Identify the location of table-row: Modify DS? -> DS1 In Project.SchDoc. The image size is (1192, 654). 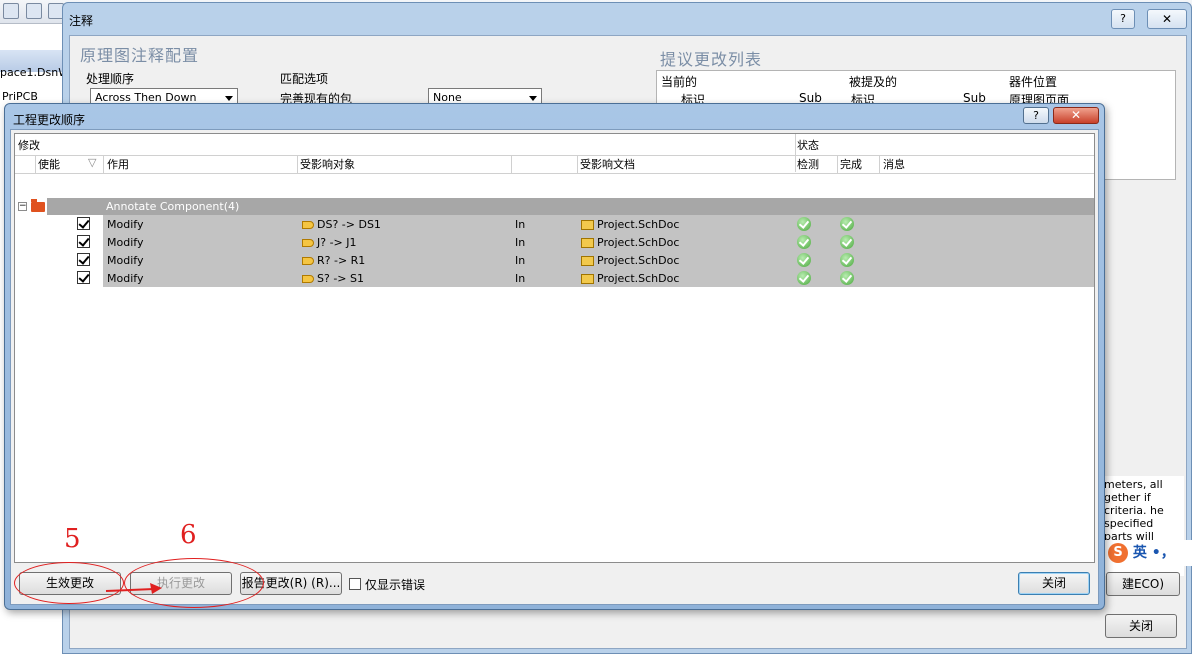
(554, 224).